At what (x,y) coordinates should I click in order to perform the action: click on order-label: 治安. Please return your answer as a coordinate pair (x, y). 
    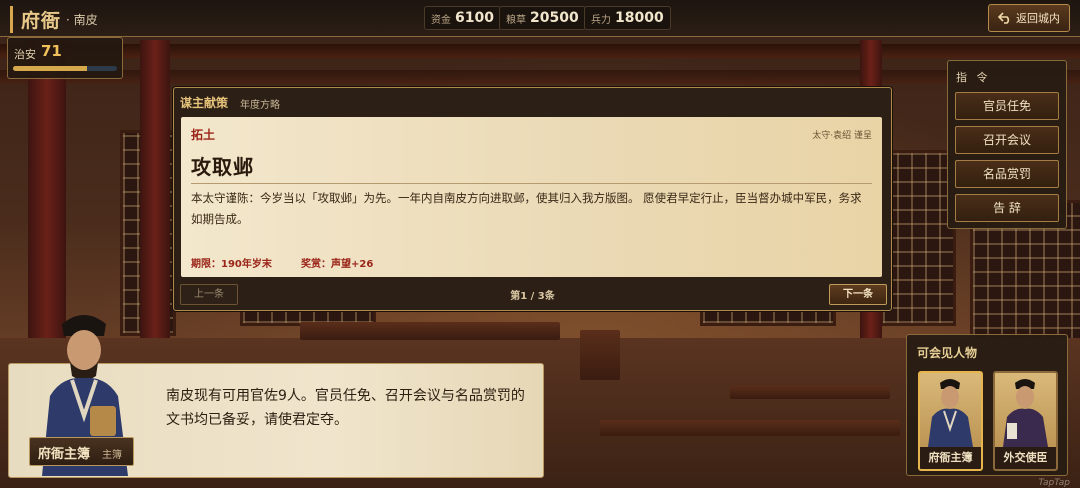
    Looking at the image, I should click on (25, 54).